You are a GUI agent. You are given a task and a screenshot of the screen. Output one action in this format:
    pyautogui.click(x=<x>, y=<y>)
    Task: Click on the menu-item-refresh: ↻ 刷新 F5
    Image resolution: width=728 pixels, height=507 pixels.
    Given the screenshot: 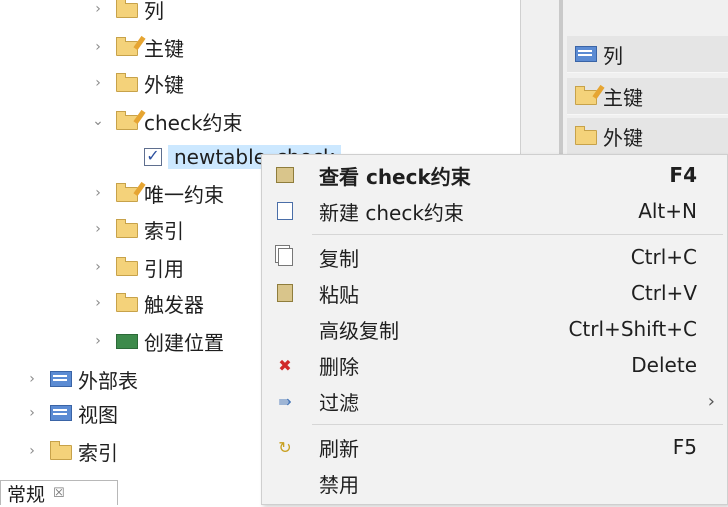 What is the action you would take?
    pyautogui.click(x=494, y=447)
    